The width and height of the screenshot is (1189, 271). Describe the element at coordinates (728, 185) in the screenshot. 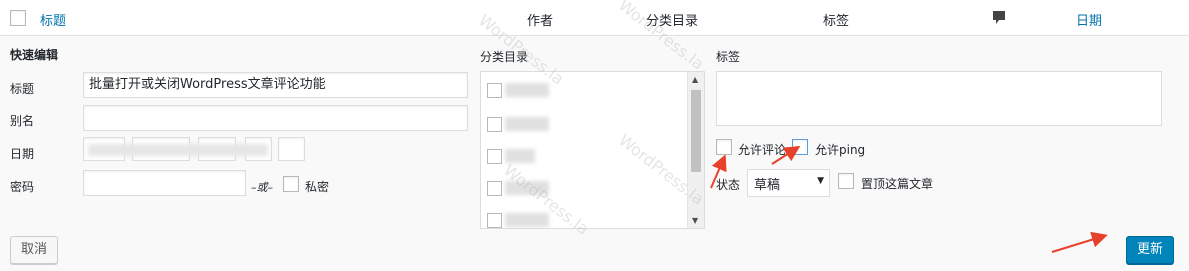

I see `status-label: 状态` at that location.